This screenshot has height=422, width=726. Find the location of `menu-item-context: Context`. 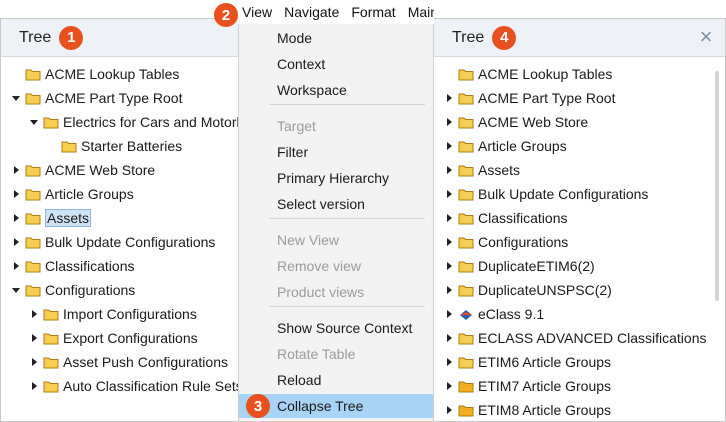

menu-item-context: Context is located at coordinates (336, 64).